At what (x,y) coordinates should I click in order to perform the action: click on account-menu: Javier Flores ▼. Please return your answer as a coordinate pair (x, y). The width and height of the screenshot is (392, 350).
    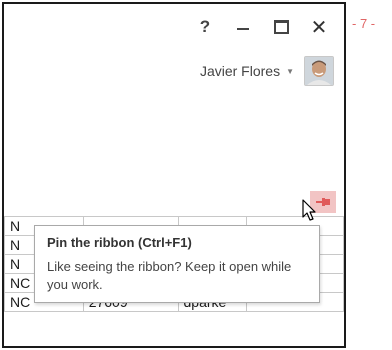
    Looking at the image, I should click on (267, 71).